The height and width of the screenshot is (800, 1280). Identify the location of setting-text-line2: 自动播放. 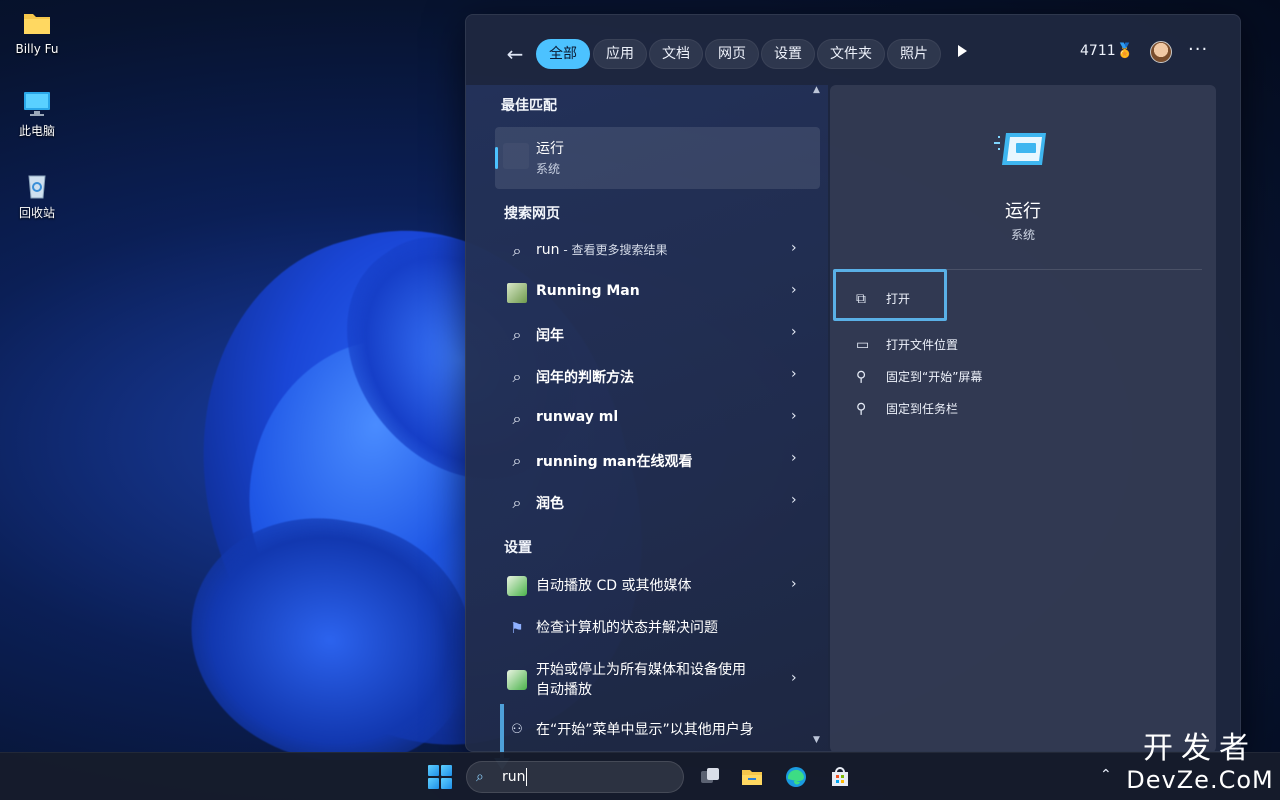
(564, 690).